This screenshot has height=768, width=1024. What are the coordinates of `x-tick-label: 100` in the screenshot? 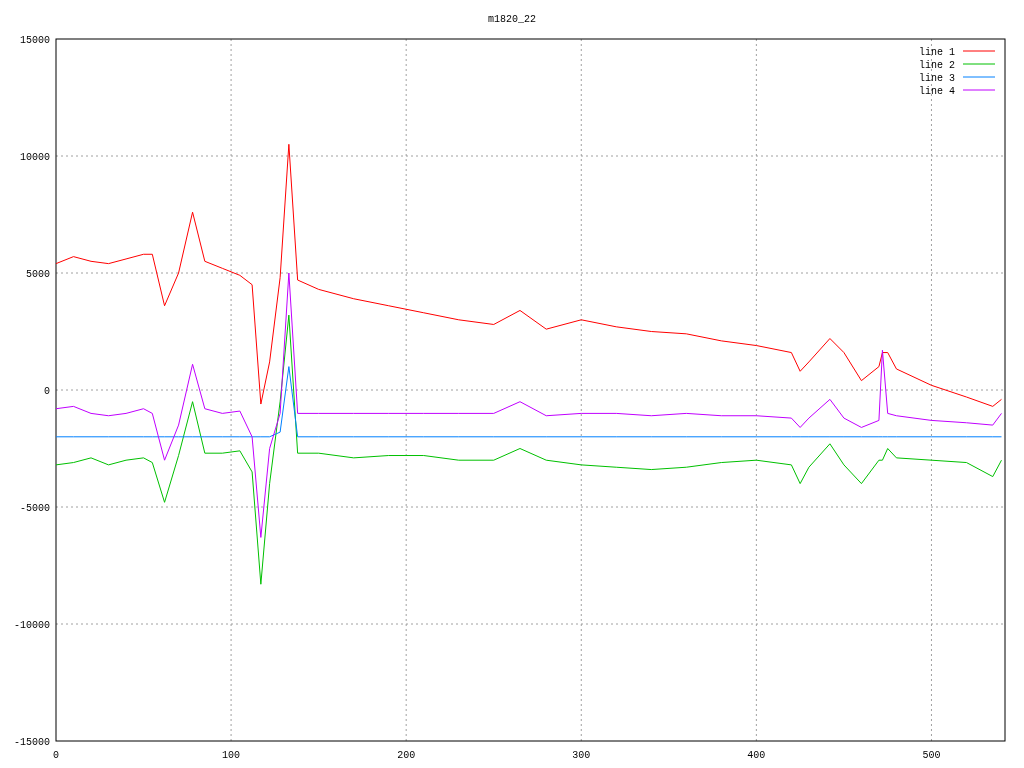 It's located at (231, 755).